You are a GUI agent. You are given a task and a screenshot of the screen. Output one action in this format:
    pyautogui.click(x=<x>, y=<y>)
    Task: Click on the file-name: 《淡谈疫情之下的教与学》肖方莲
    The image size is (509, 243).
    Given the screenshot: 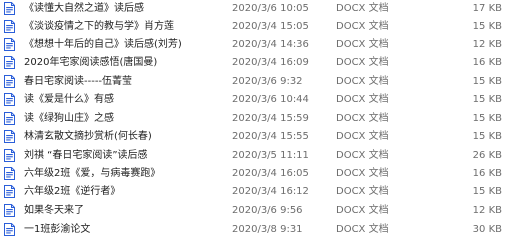 What is the action you would take?
    pyautogui.click(x=99, y=26)
    